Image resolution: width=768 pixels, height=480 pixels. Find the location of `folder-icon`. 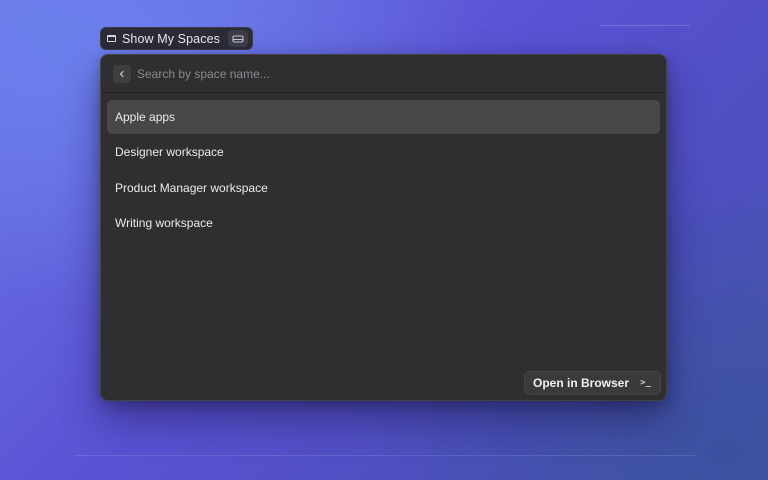

folder-icon is located at coordinates (111, 38).